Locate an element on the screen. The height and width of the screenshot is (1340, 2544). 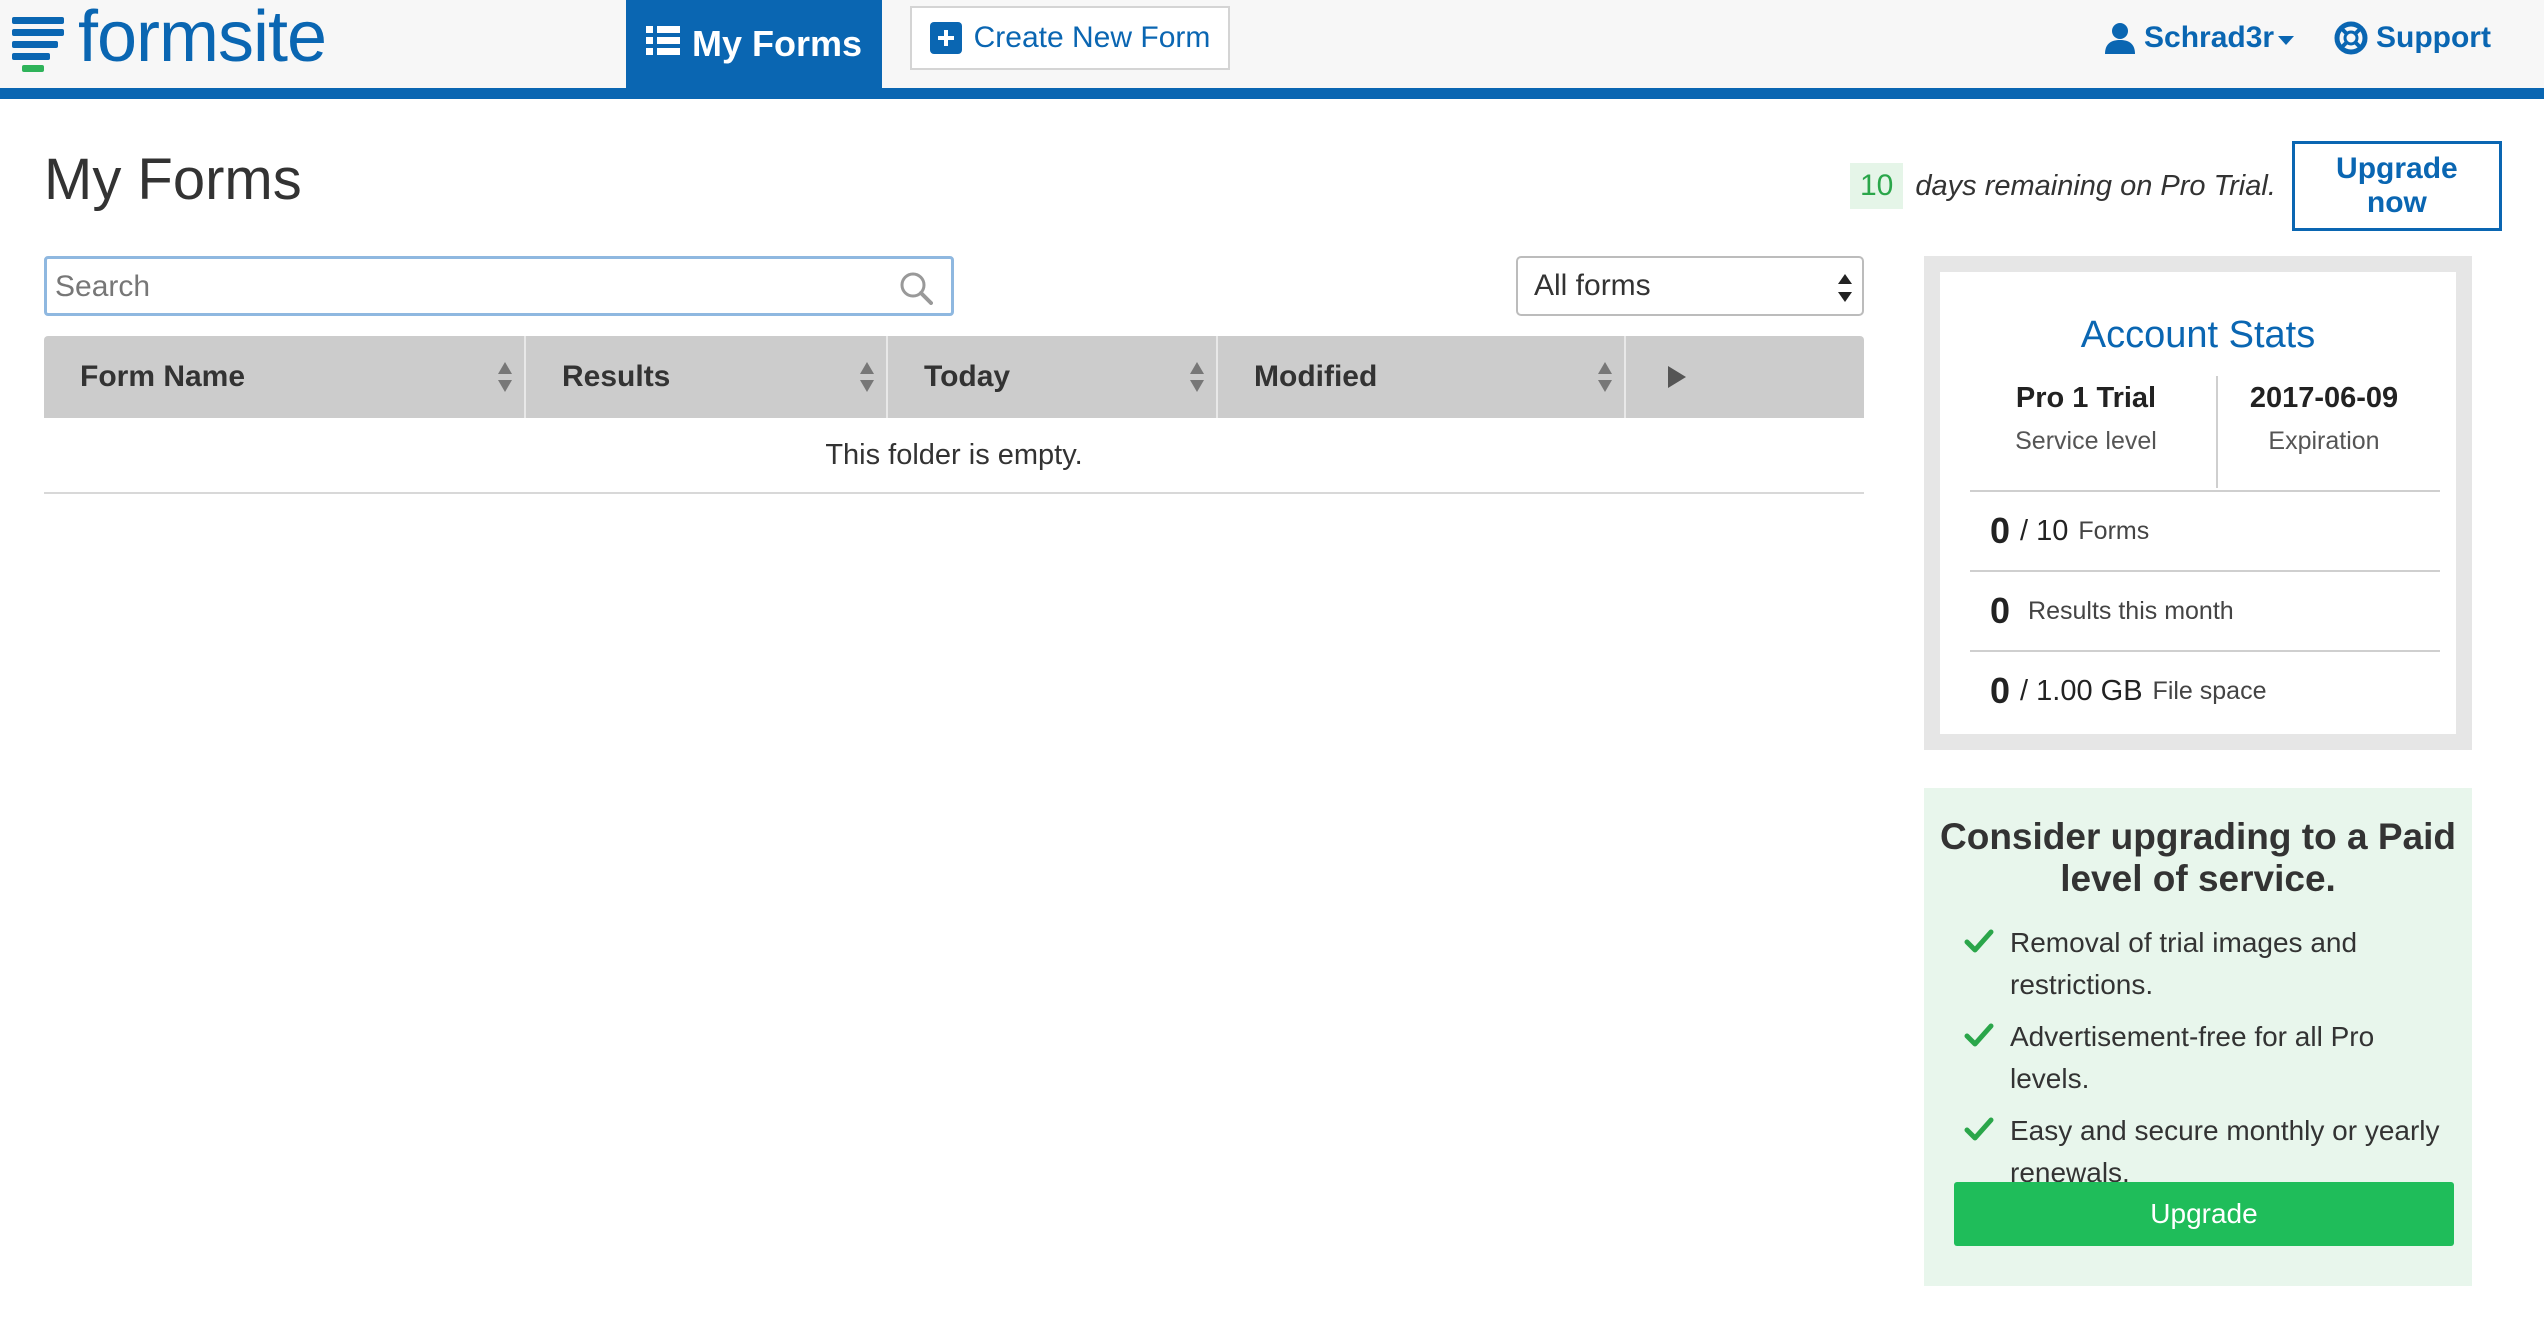
service-level-label: Service level is located at coordinates (2086, 441).